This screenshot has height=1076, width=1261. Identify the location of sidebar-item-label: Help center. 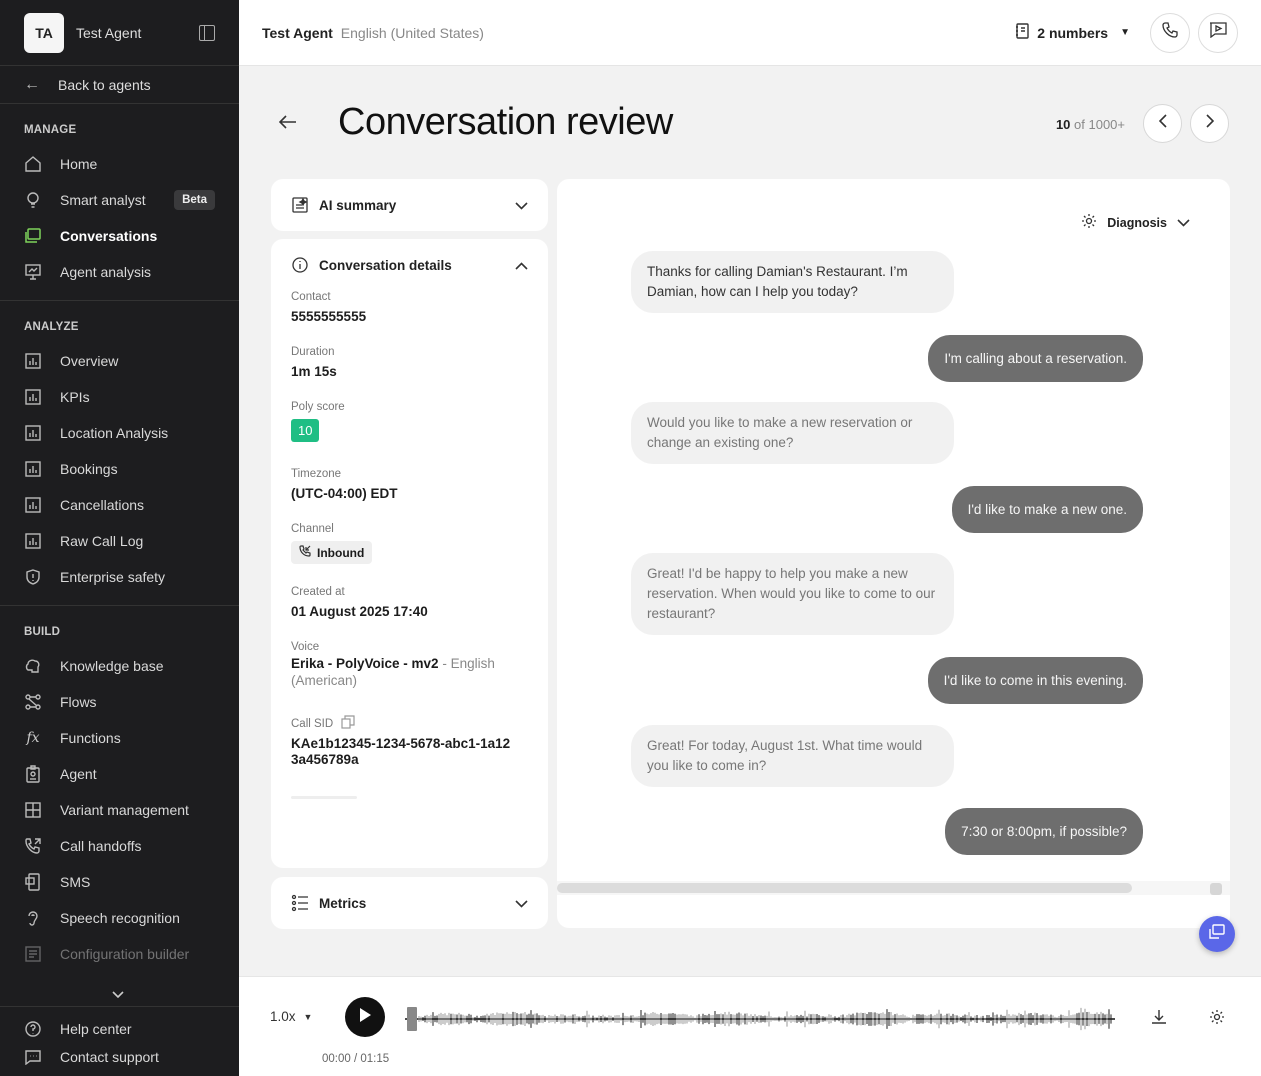
(96, 1029).